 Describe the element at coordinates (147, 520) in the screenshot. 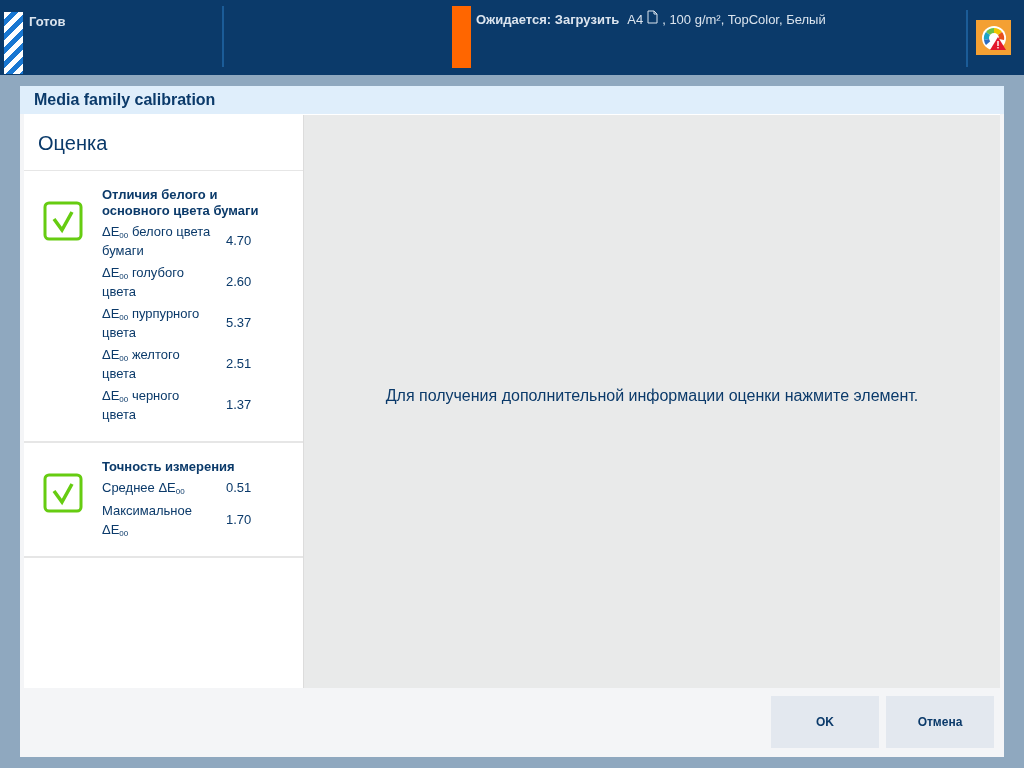

I see `metric-label: Максимальное ΔE$_{00}$` at that location.